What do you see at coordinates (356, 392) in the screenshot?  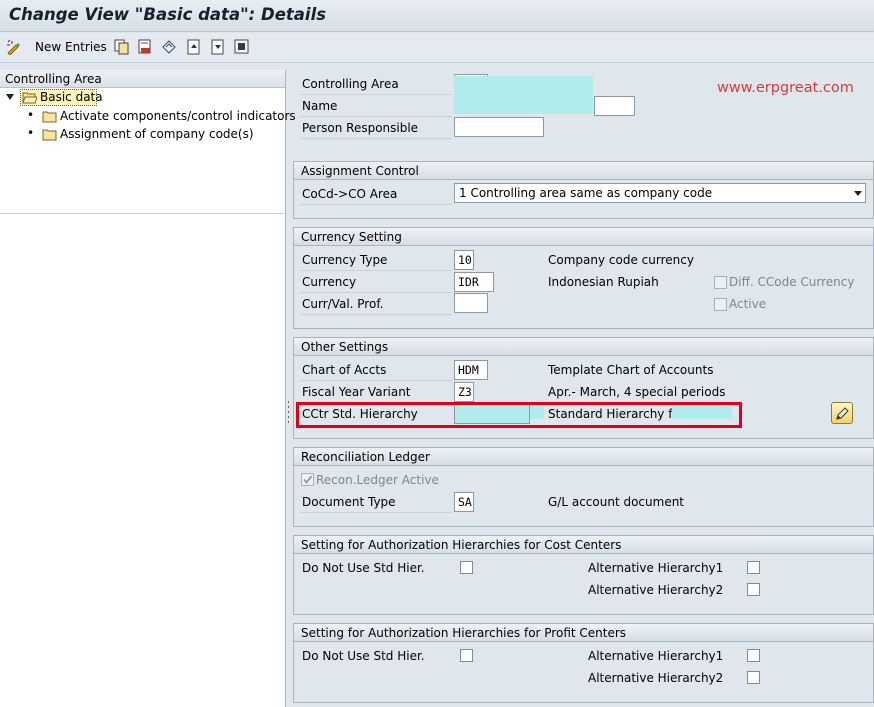 I see `fiscal-year-variant-label: Fiscal Year Variant` at bounding box center [356, 392].